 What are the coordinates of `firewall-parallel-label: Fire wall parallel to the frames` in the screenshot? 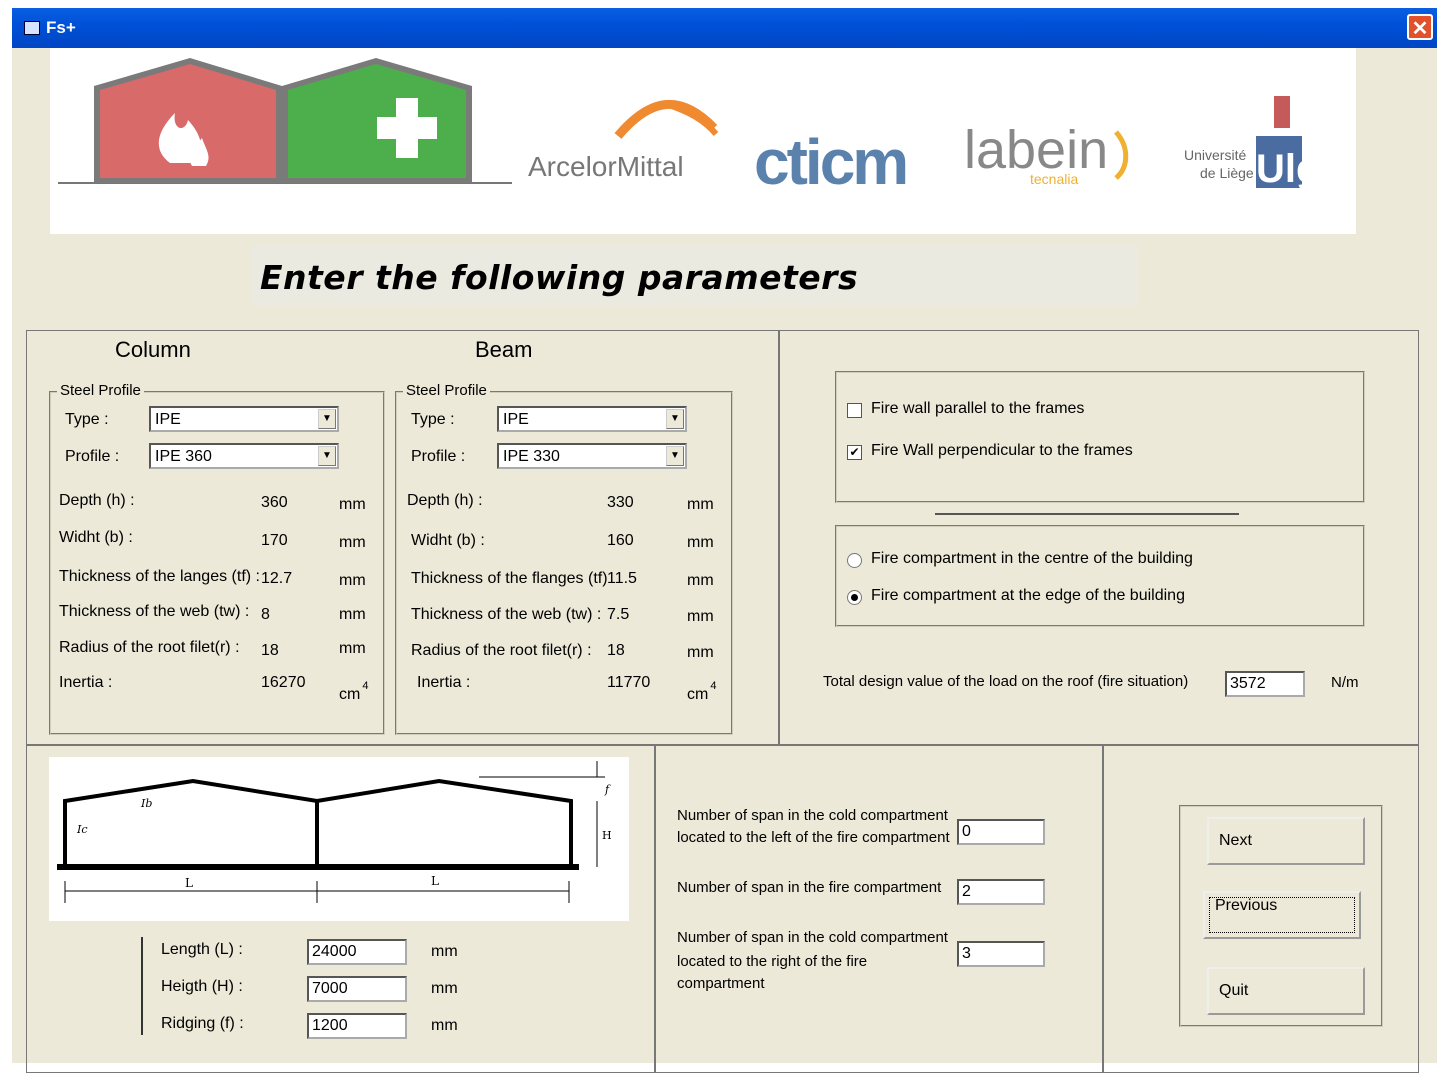 It's located at (977, 409).